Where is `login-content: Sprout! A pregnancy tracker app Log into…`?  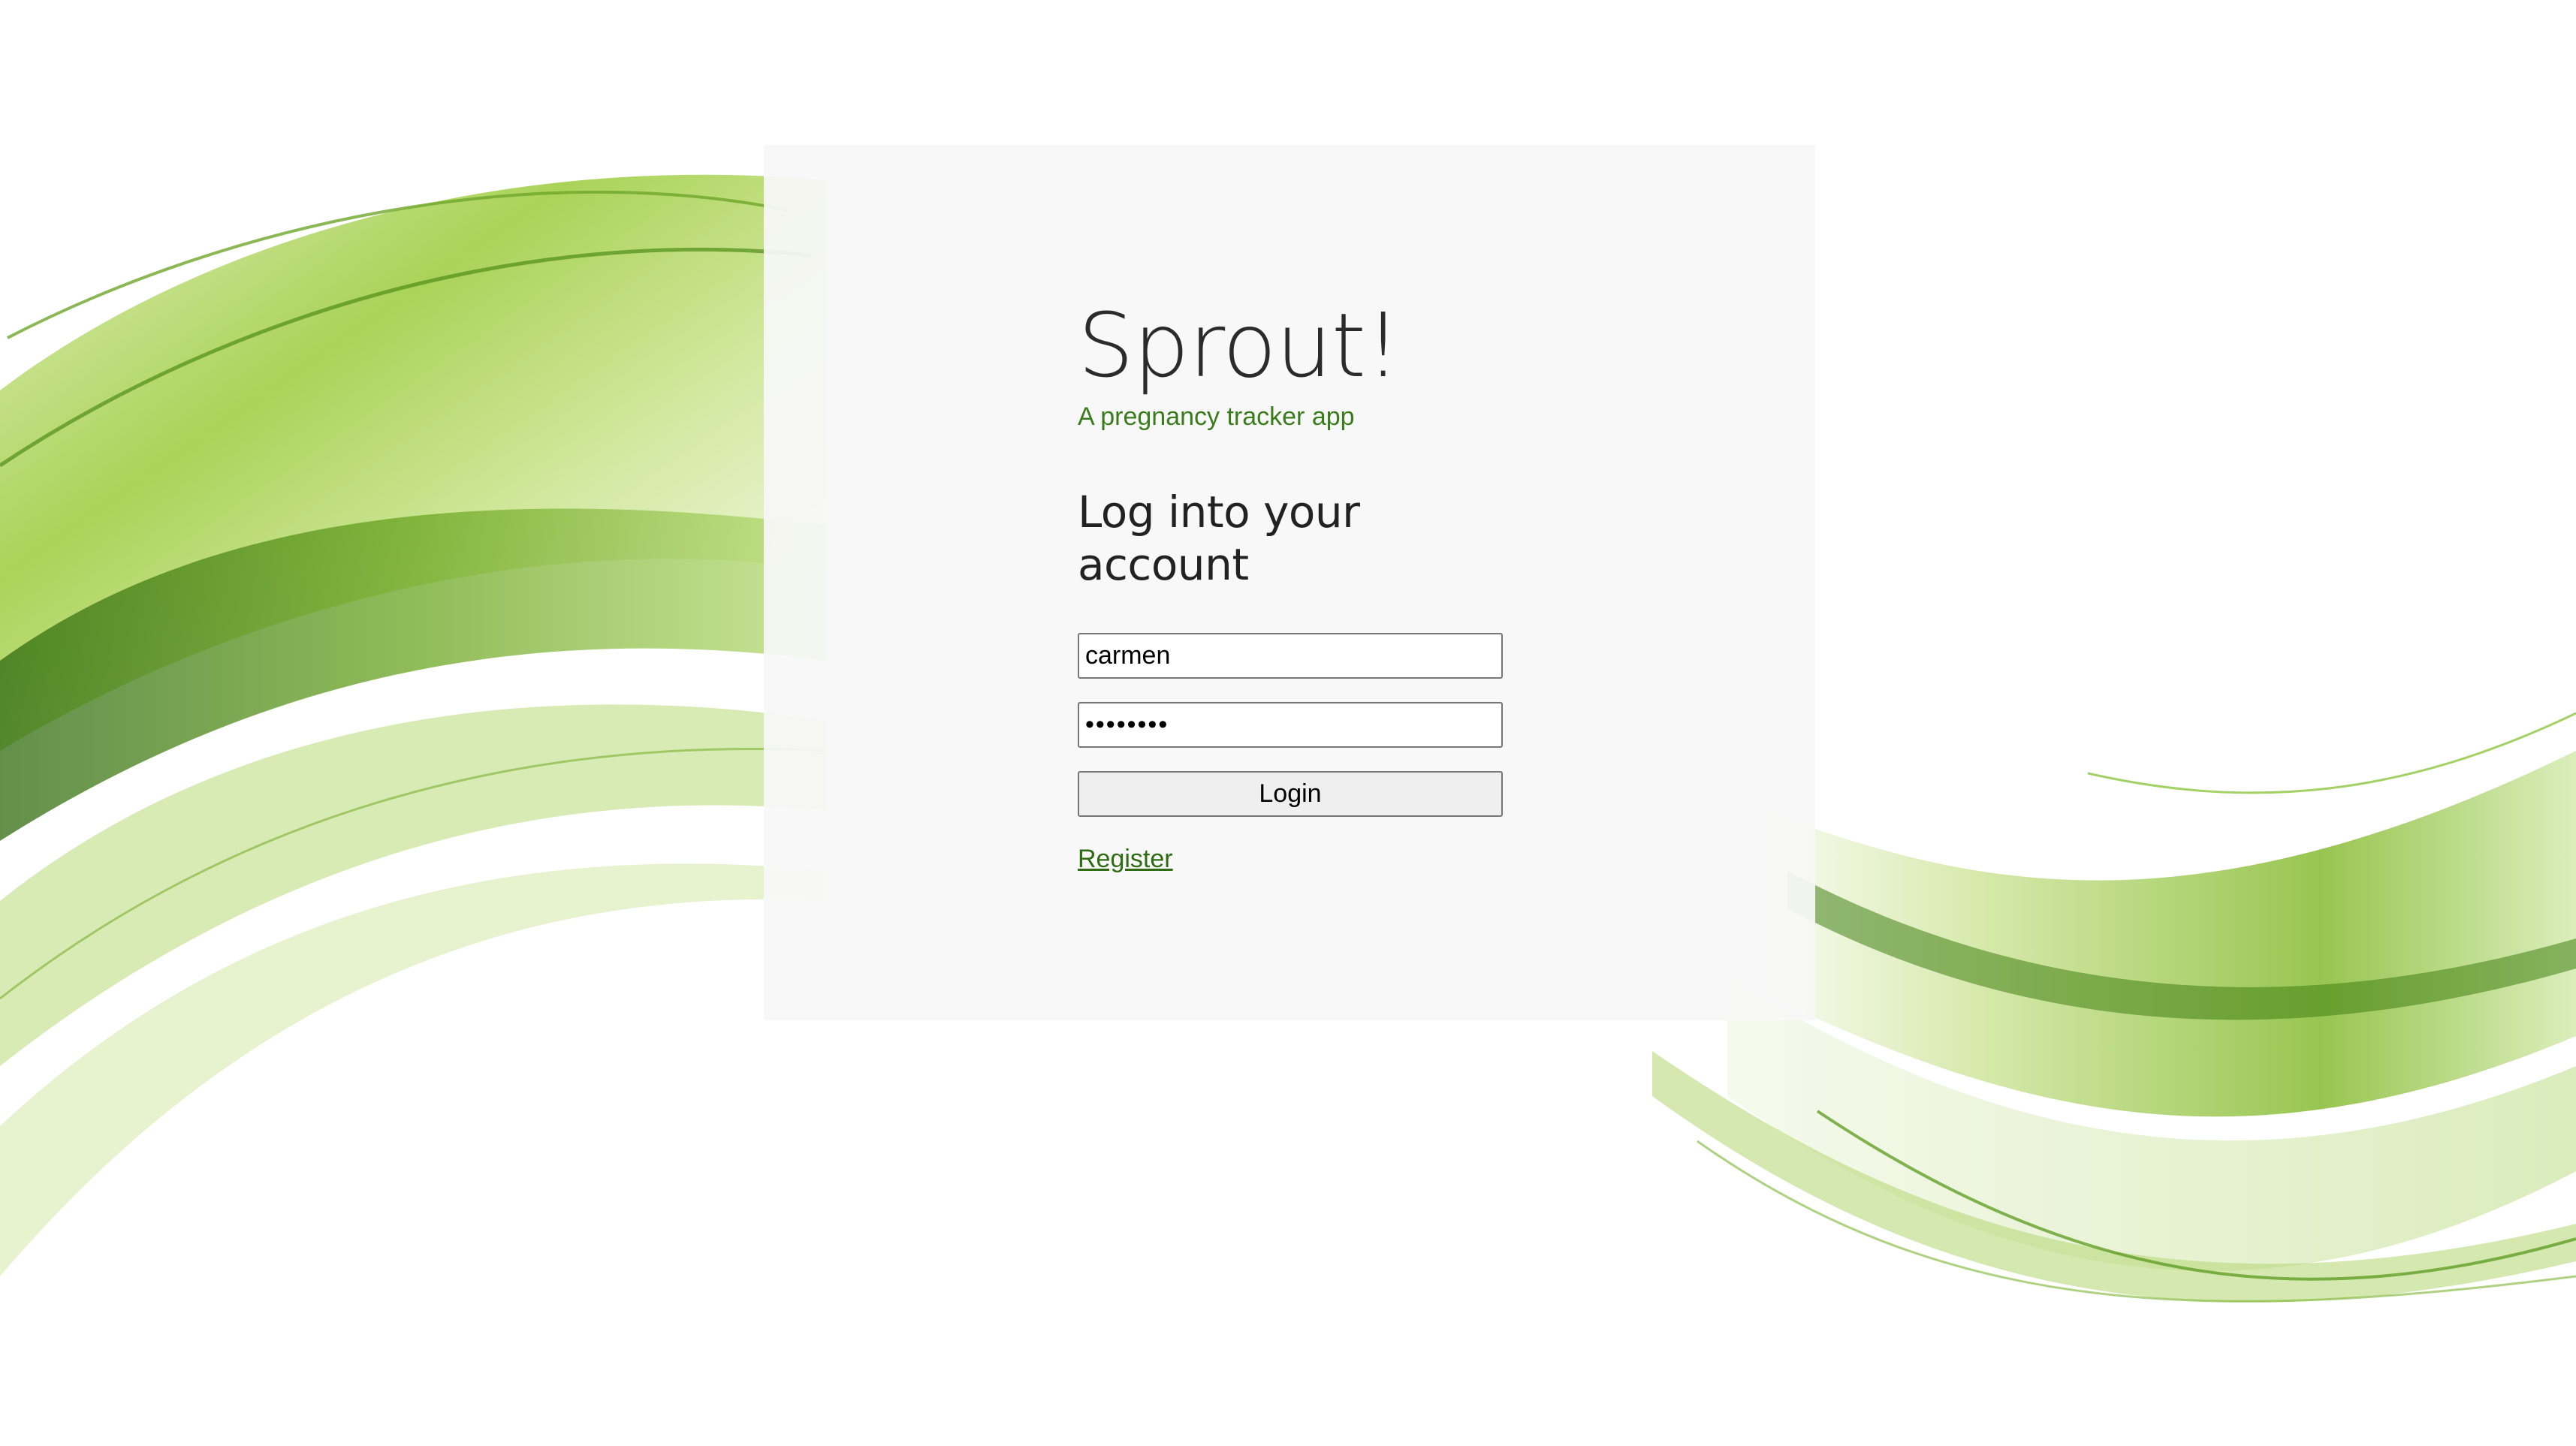 login-content: Sprout! A pregnancy tracker app Log into… is located at coordinates (1291, 584).